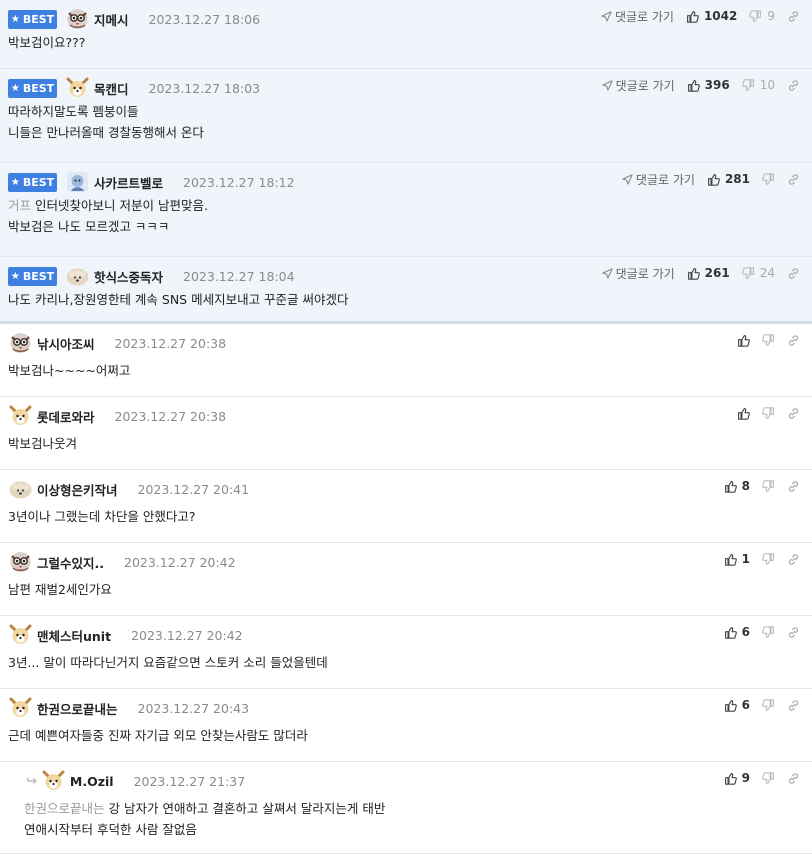 The image size is (812, 862). What do you see at coordinates (77, 708) in the screenshot?
I see `author-nickname: 한권으로끝내는` at bounding box center [77, 708].